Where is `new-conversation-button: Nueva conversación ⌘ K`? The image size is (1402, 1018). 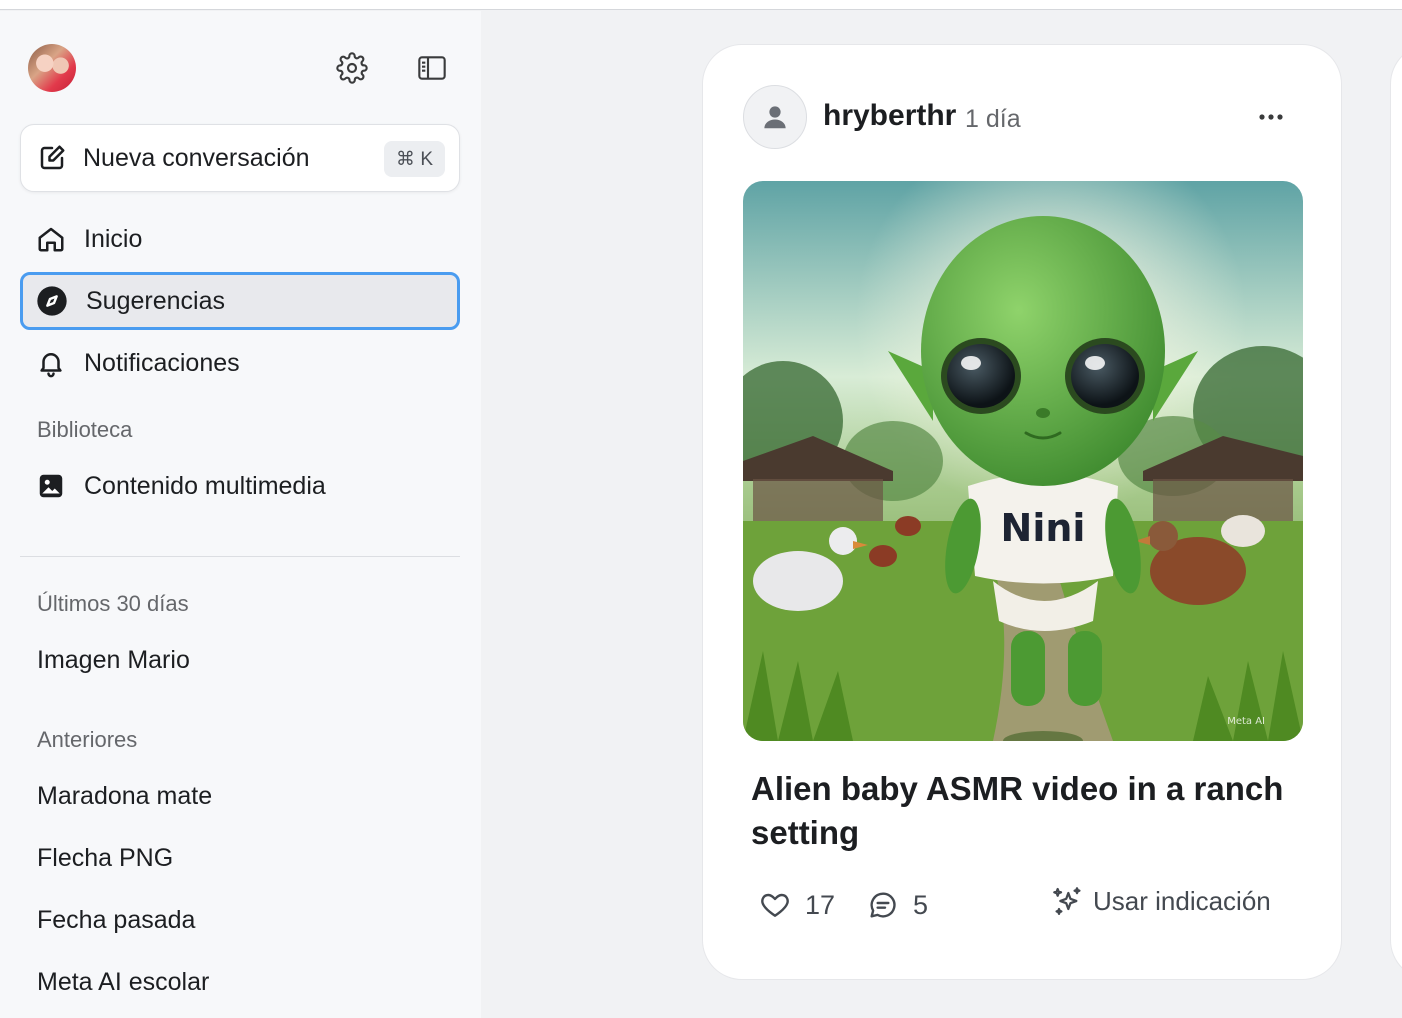 new-conversation-button: Nueva conversación ⌘ K is located at coordinates (240, 158).